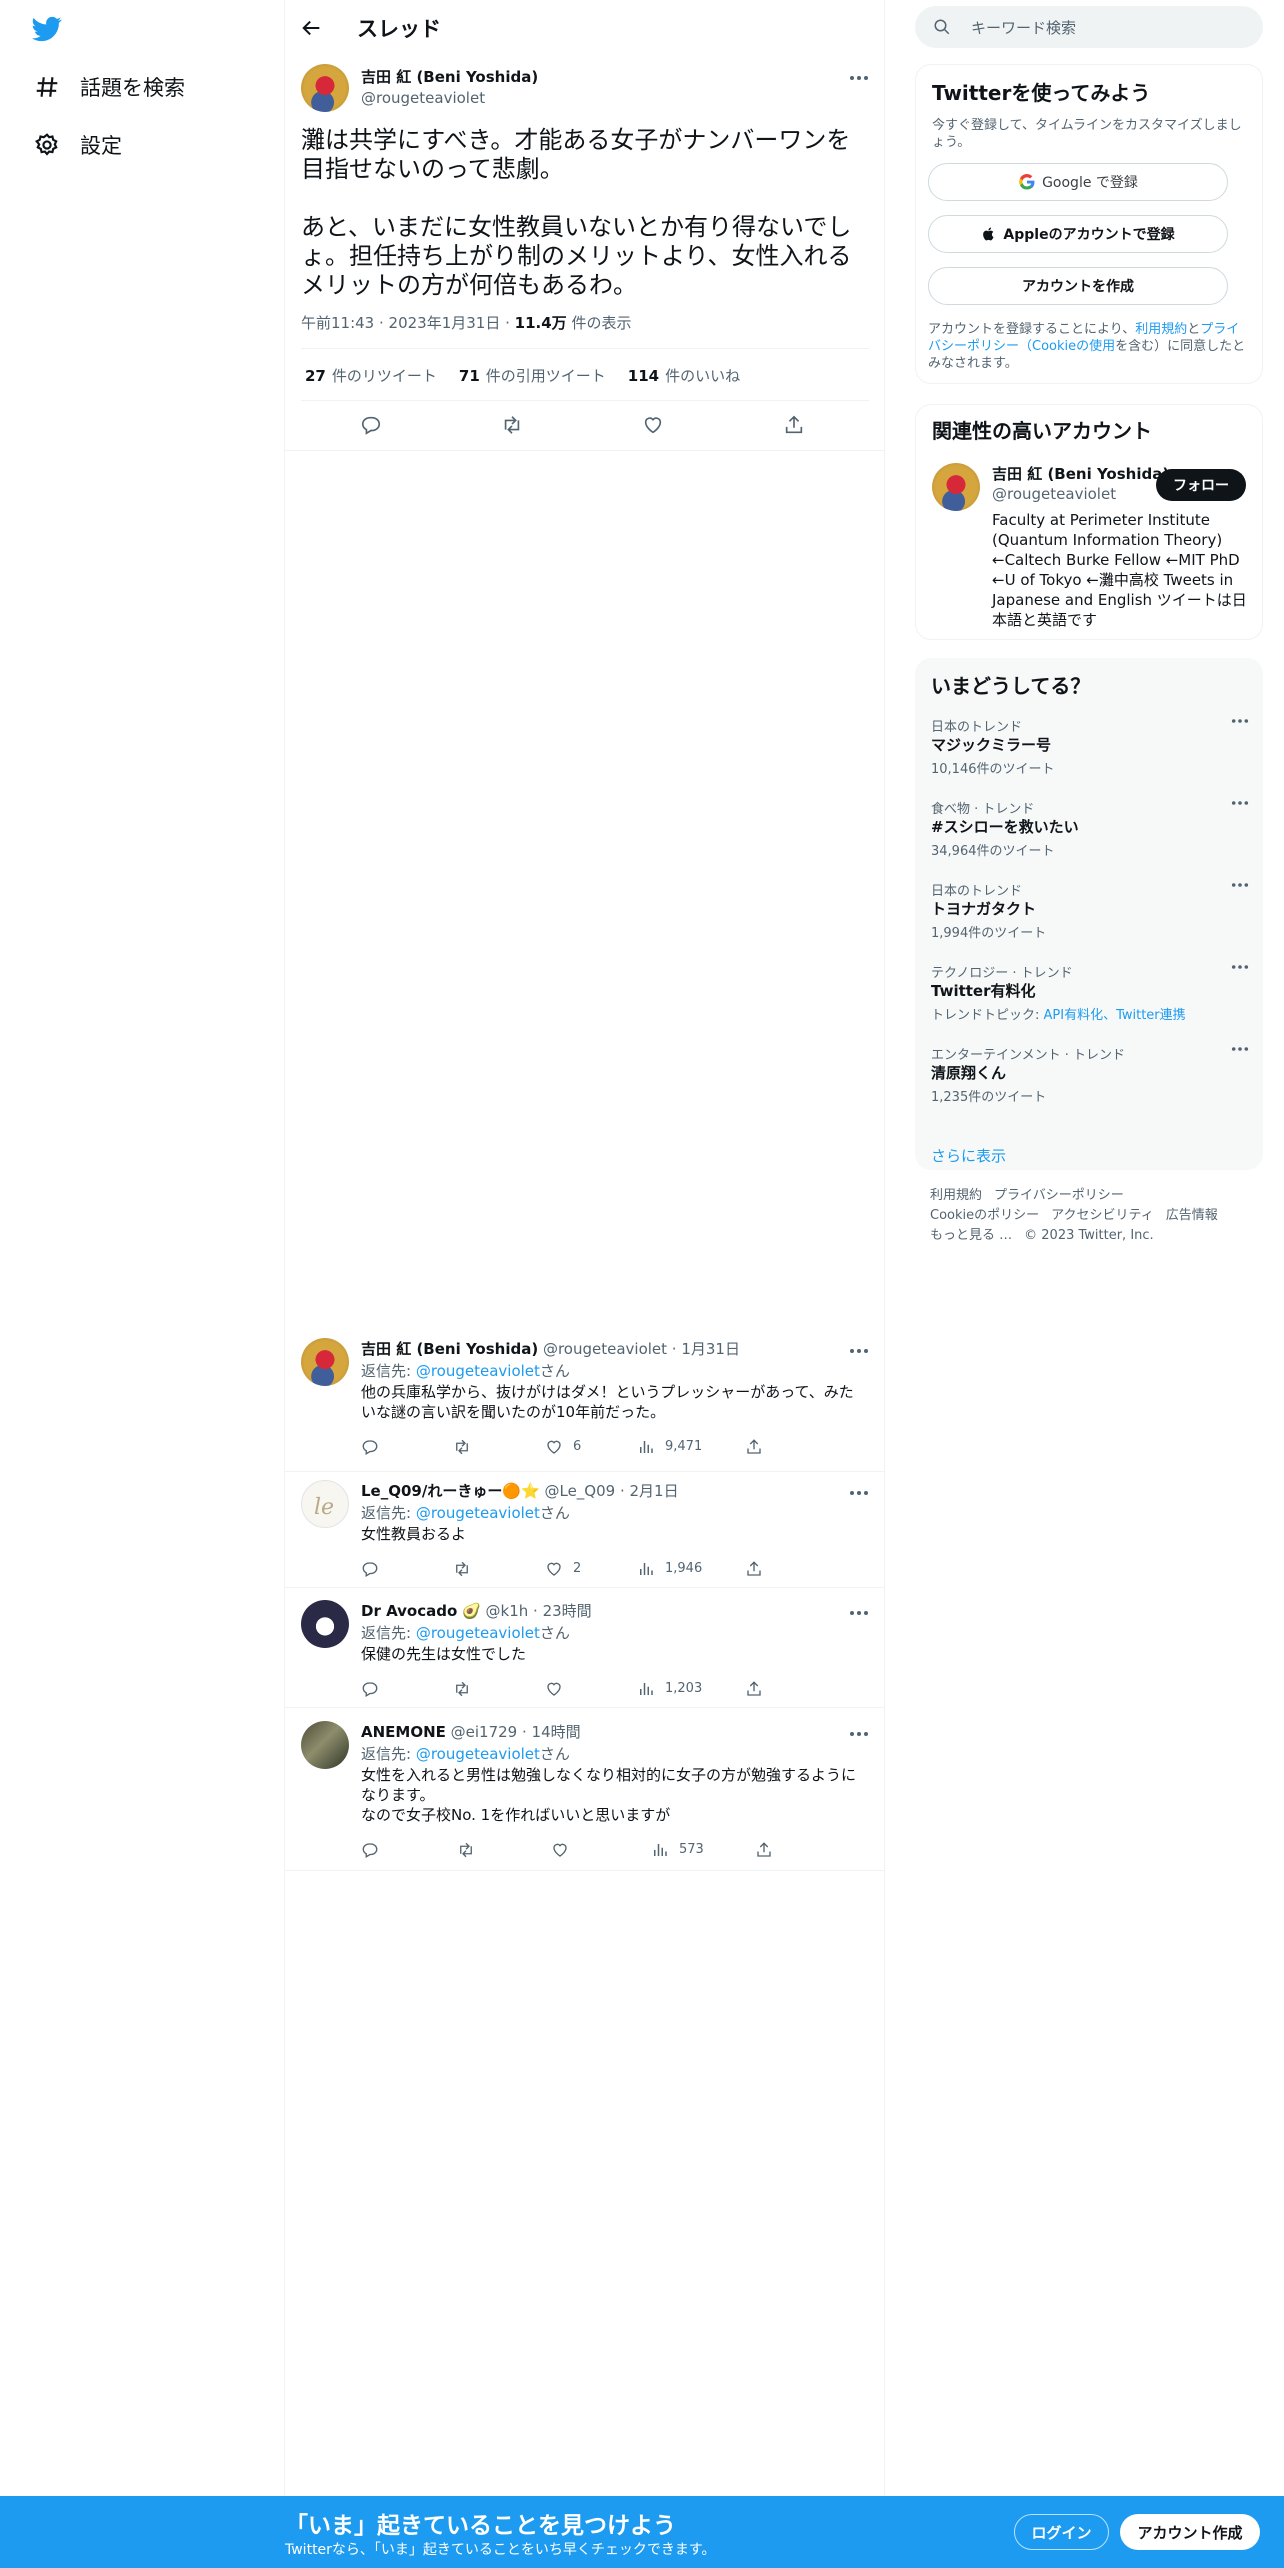 Image resolution: width=1284 pixels, height=2568 pixels. Describe the element at coordinates (1087, 134) in the screenshot. I see `signup-subtitle: 今すぐ登録して、タイムラインをカスタマイズしましょう。` at that location.